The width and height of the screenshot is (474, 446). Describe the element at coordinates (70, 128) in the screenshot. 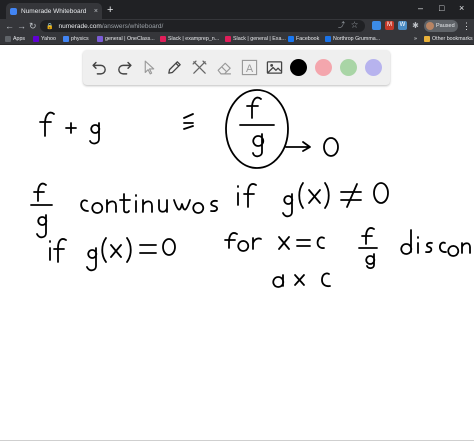

I see `f-plus-g` at that location.